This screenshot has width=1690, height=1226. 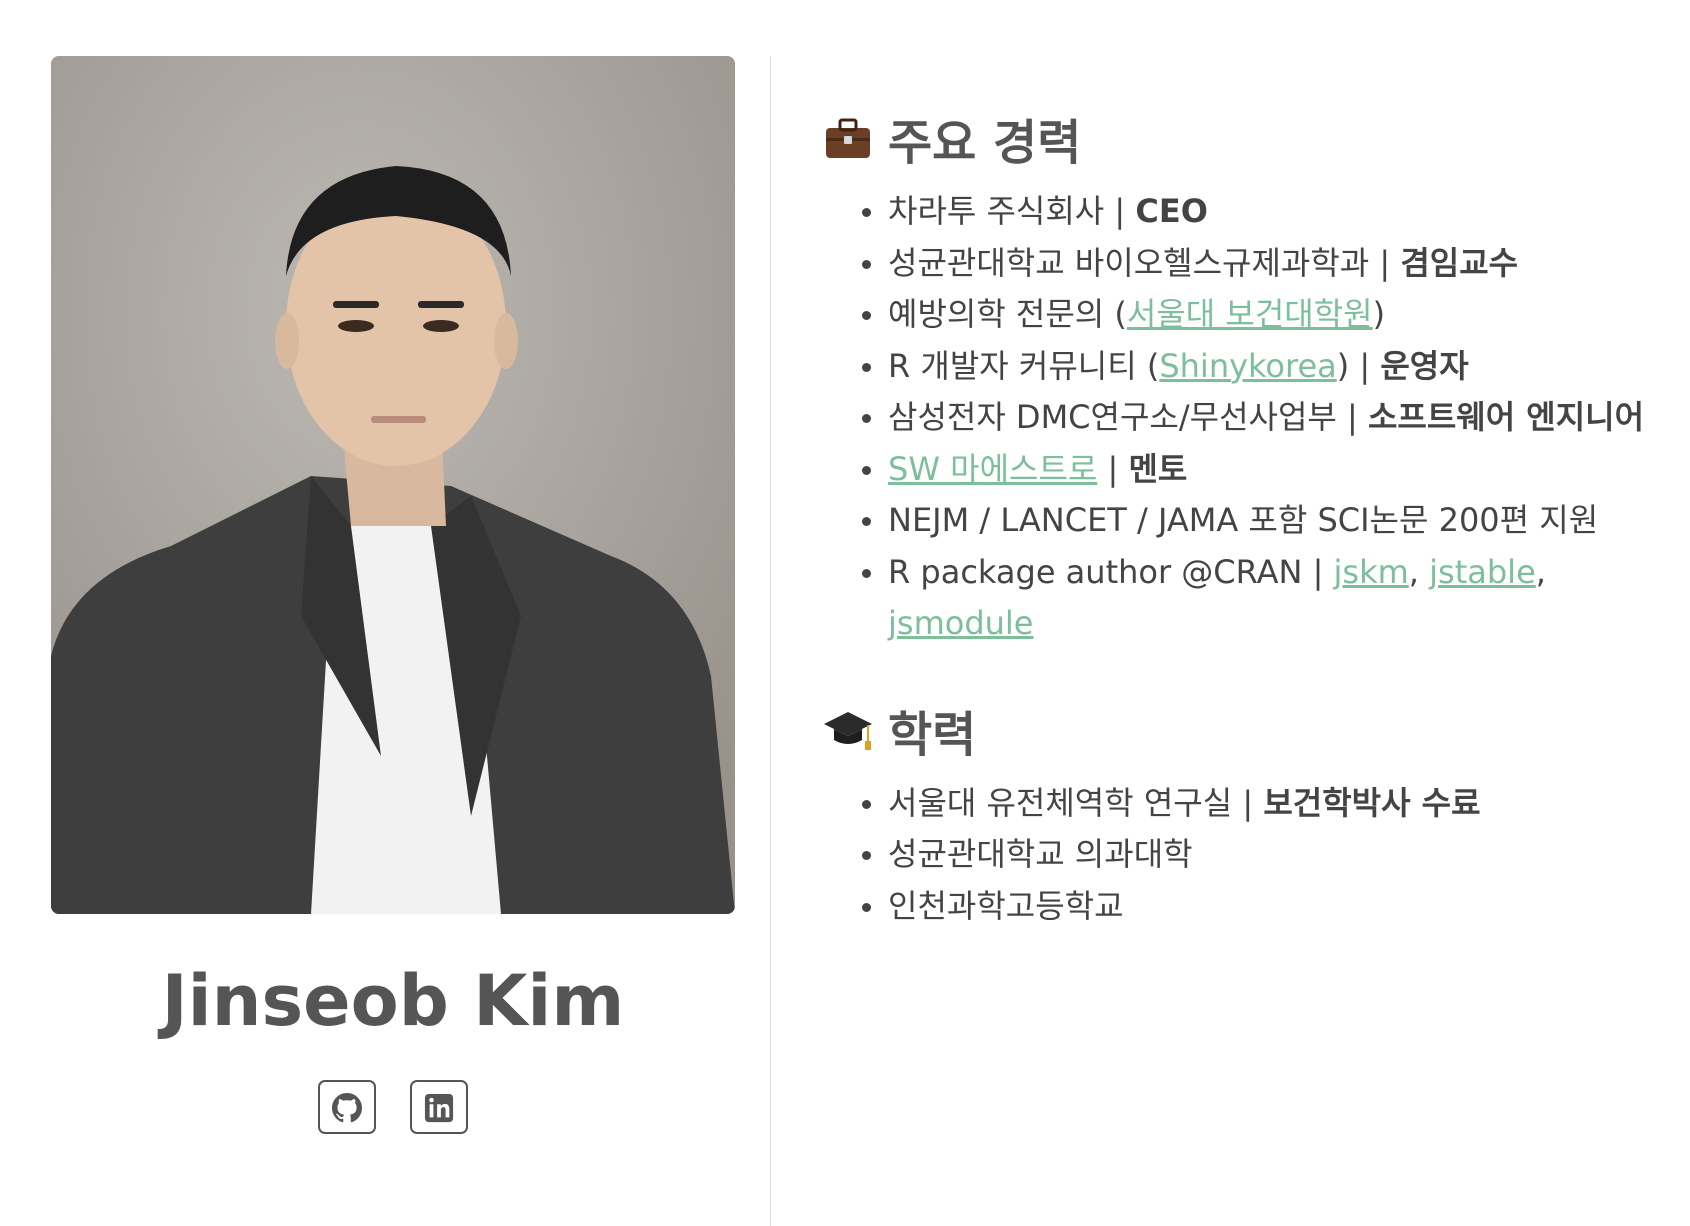 I want to click on column-divider, so click(x=770, y=641).